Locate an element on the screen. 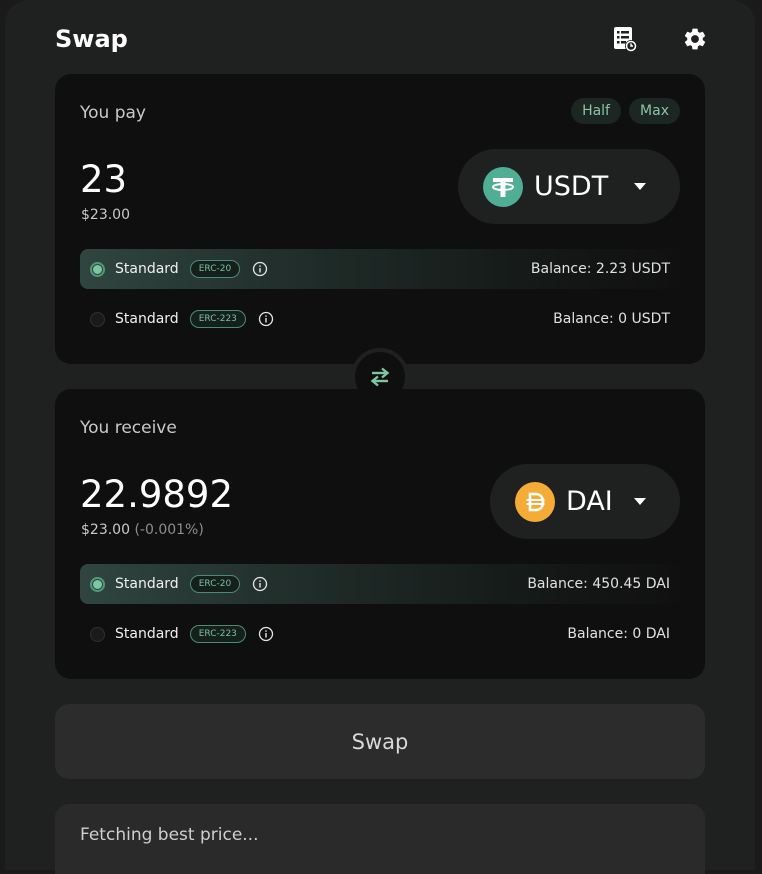  page-title: Swap is located at coordinates (91, 39).